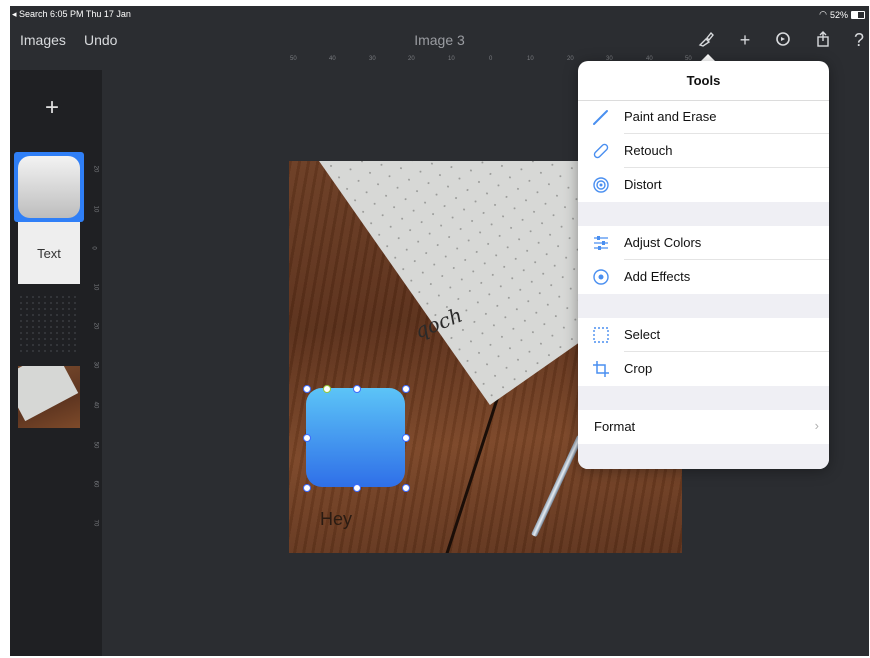  What do you see at coordinates (858, 14) in the screenshot?
I see `battery-icon` at bounding box center [858, 14].